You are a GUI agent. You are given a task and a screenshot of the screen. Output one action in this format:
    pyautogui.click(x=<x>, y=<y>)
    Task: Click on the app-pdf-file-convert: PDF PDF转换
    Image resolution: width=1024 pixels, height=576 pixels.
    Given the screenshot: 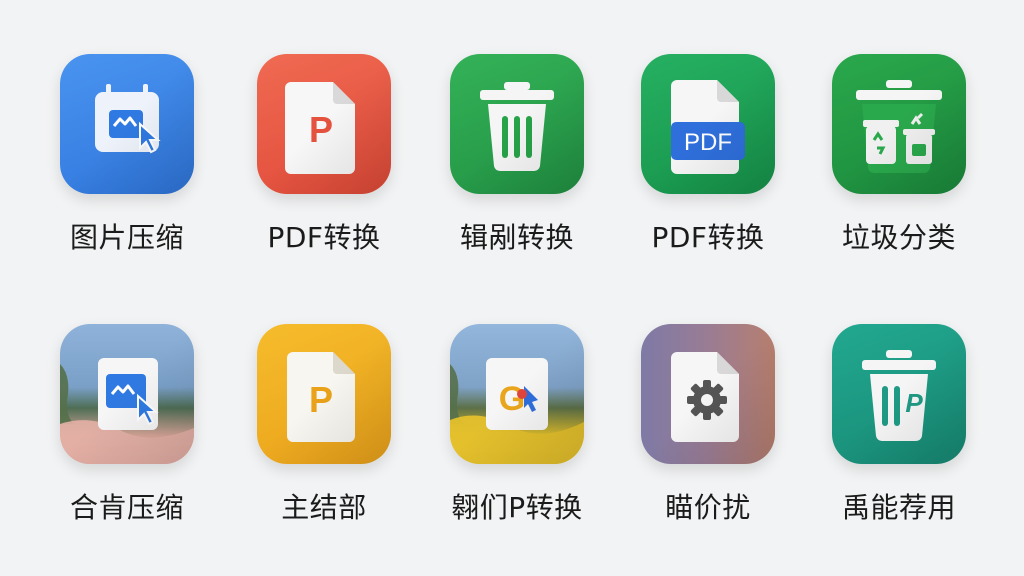 What is the action you would take?
    pyautogui.click(x=708, y=164)
    